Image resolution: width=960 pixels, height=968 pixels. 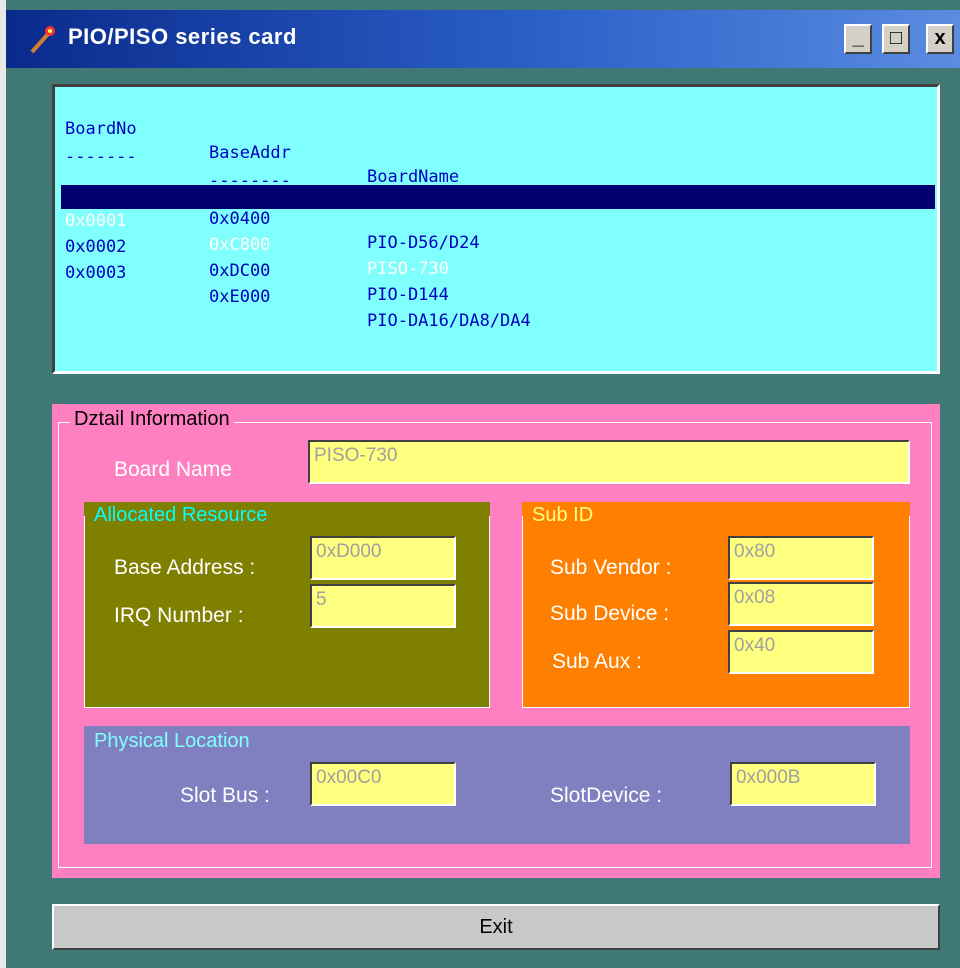 What do you see at coordinates (179, 615) in the screenshot?
I see `irq-number-label: IRQ Number :` at bounding box center [179, 615].